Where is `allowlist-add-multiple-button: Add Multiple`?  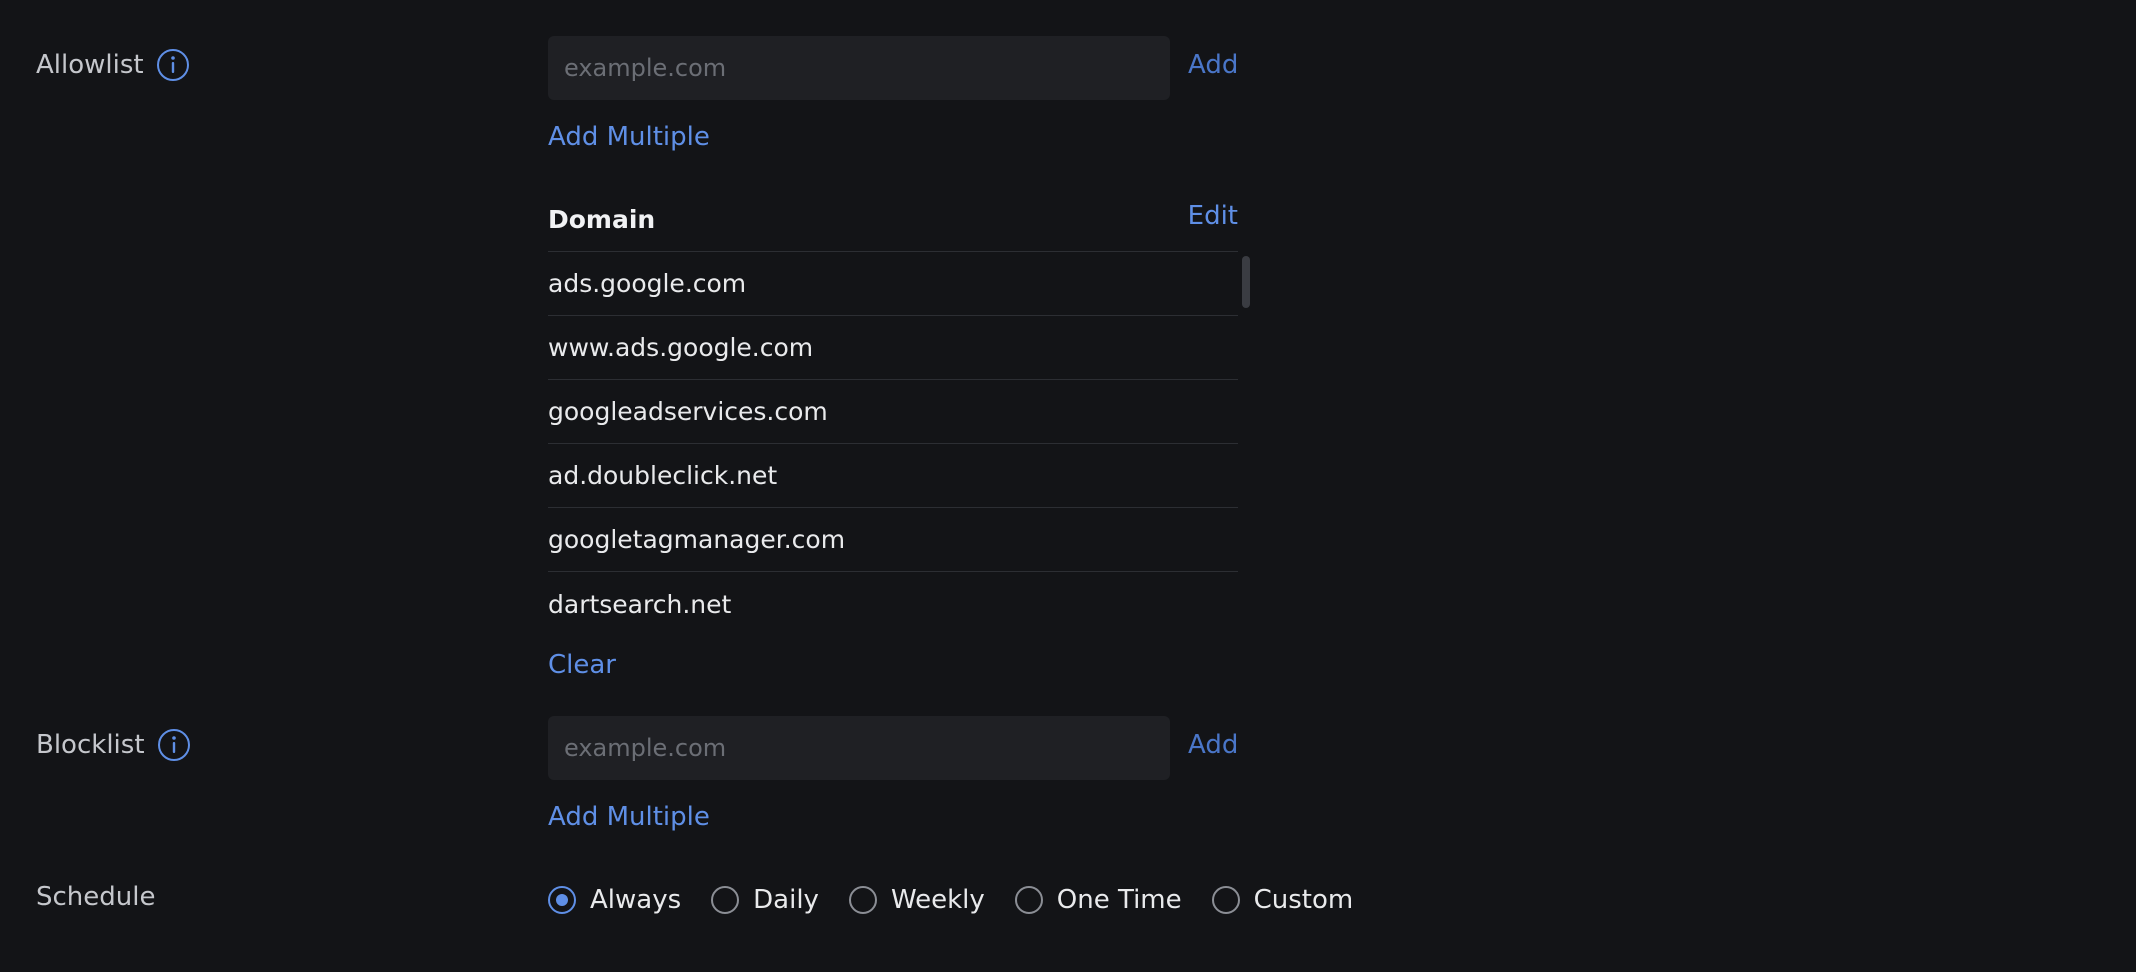 allowlist-add-multiple-button: Add Multiple is located at coordinates (629, 137).